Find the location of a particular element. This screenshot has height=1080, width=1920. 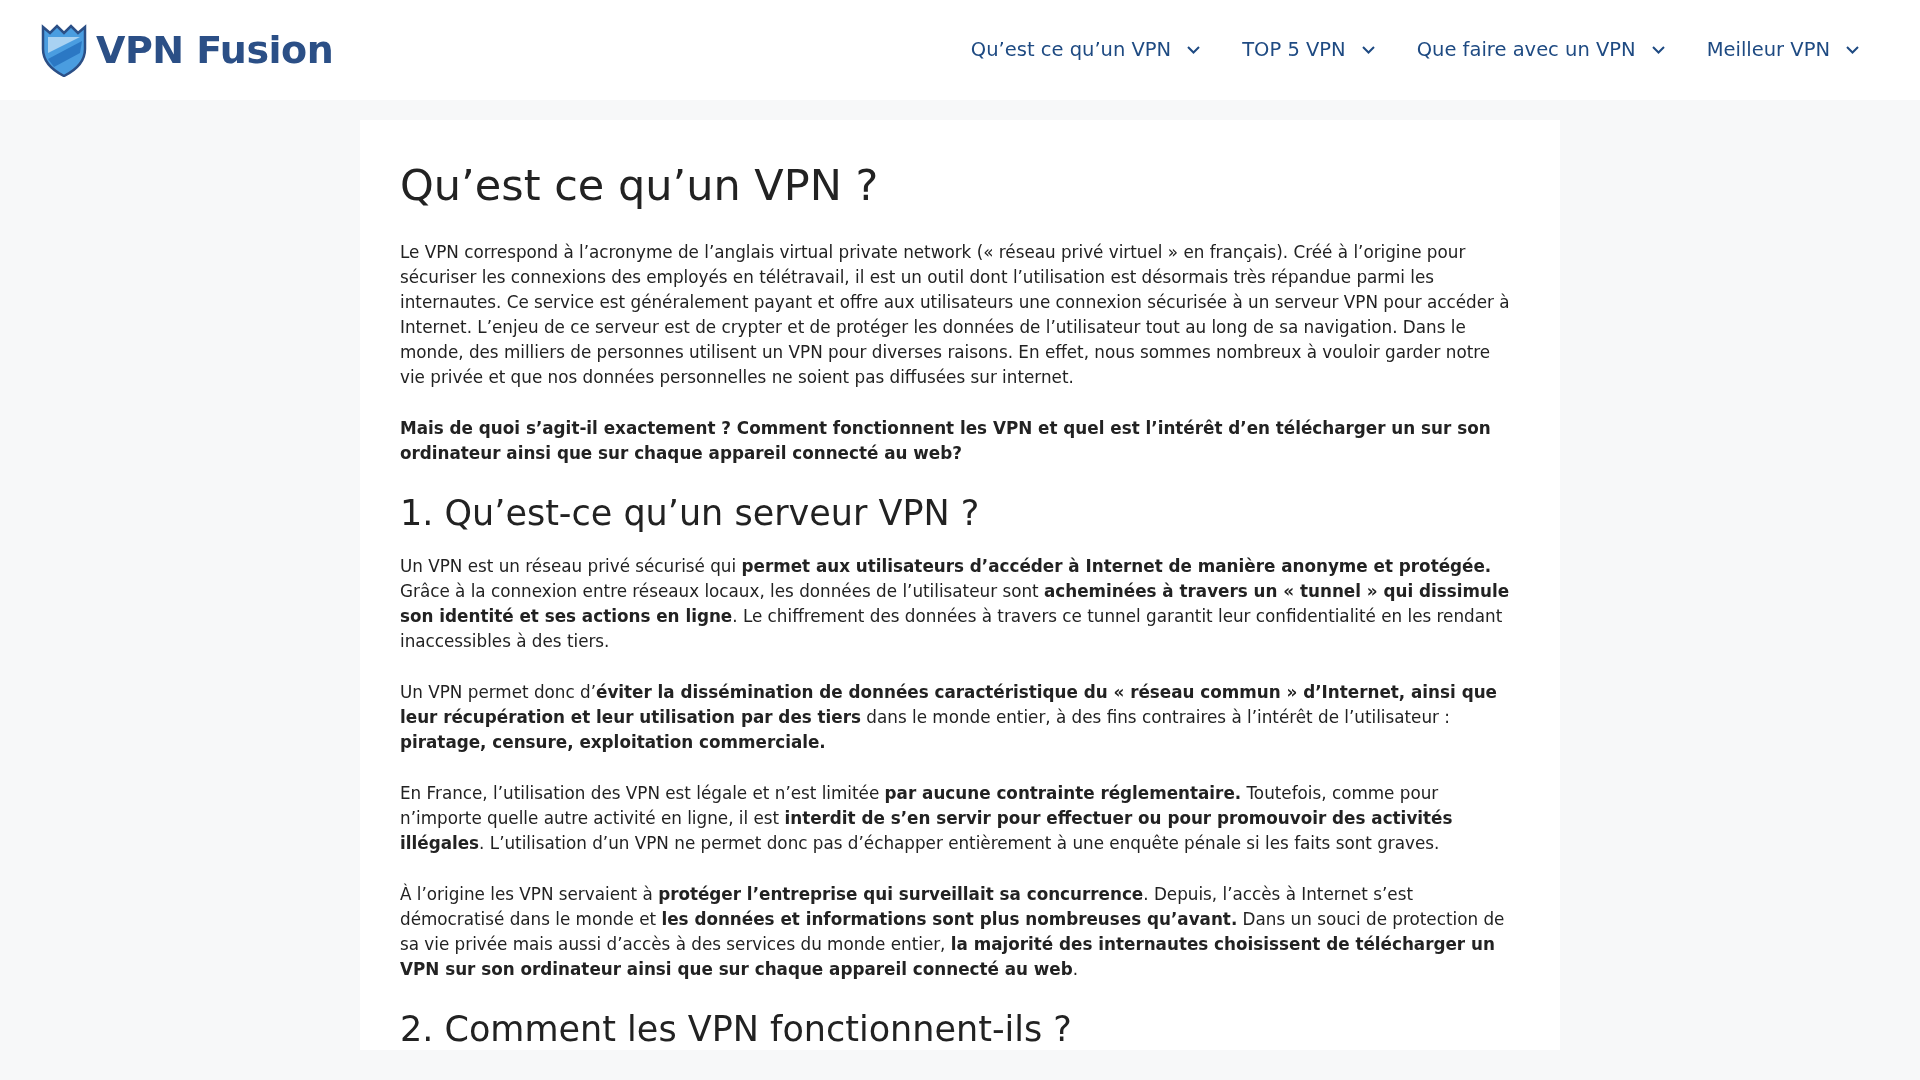

paragraph: Le VPN correspond à l’acronyme de l’anglais virtual private network (« réseau privé virtuel » en français). Créé à l’origine pour sécuriser les connexions des employés en télétravail, il est un outil dont l’utilisation est désormais très répandue parmi les internautes. Ce service est généralement payant et offre aux utilisateurs une connexion sécurisée à un serveur VPN pour accéder à Internet. L’enjeu de ce serveur est de crypter et de protéger les données de l’utilisateur tout au long de sa navigation. Dans le monde, des milliers de personnes utilisent un VPN pour diverses raisons. En effet, nous sommes nombreux à vouloir garder notre vie privée et que nos données personnelles ne soient pas diffusées sur internet. is located at coordinates (955, 314).